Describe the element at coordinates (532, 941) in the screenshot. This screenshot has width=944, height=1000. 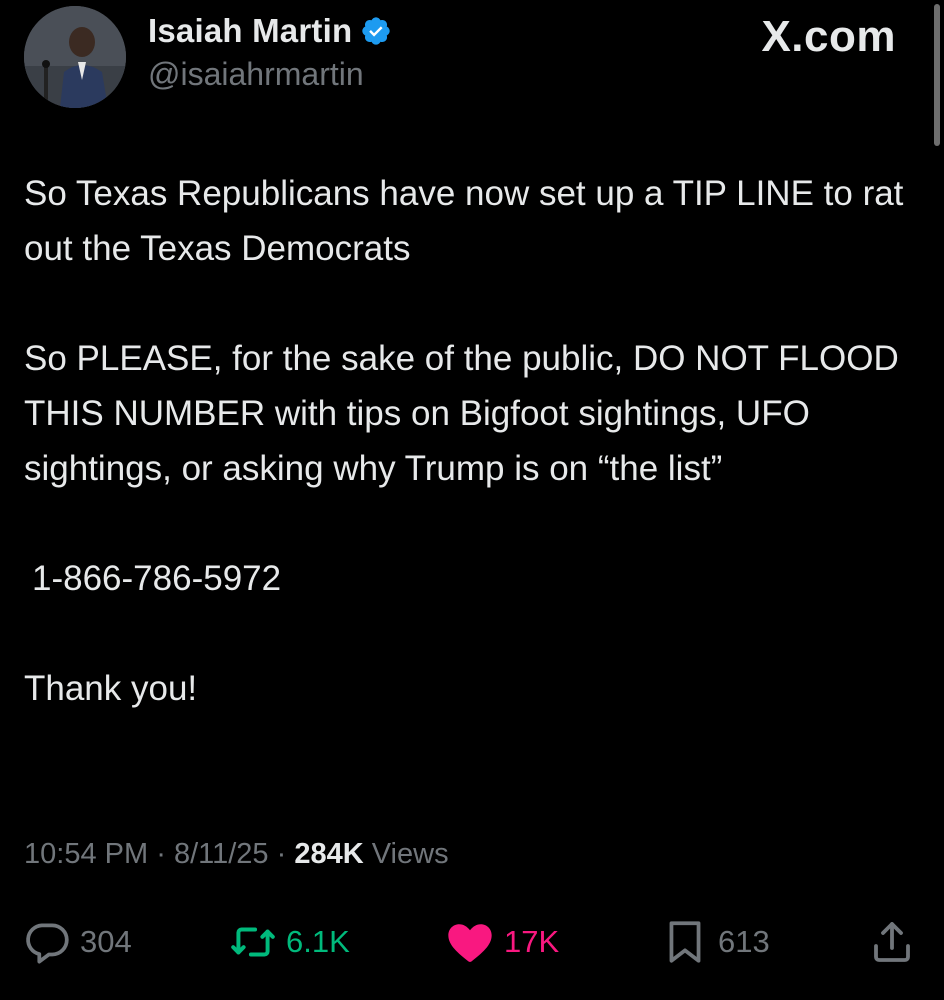
I see `like-count: 17K` at that location.